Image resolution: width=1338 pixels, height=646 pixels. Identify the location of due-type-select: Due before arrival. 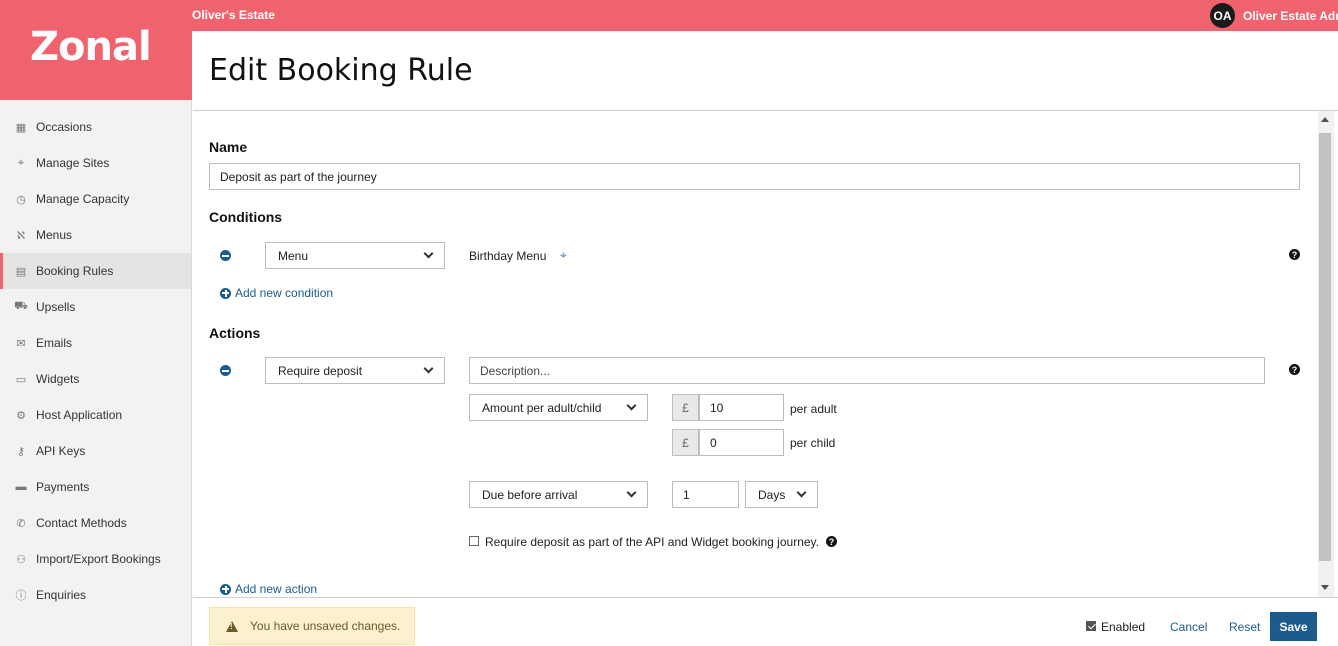
(558, 494).